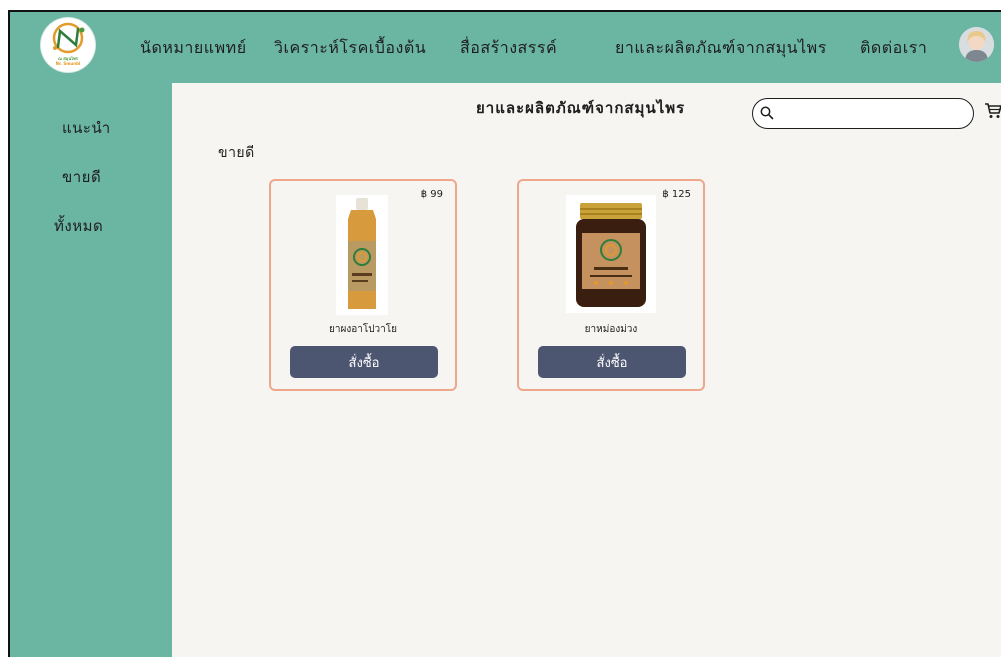  What do you see at coordinates (68, 38) in the screenshot?
I see `logo-emblem-icon` at bounding box center [68, 38].